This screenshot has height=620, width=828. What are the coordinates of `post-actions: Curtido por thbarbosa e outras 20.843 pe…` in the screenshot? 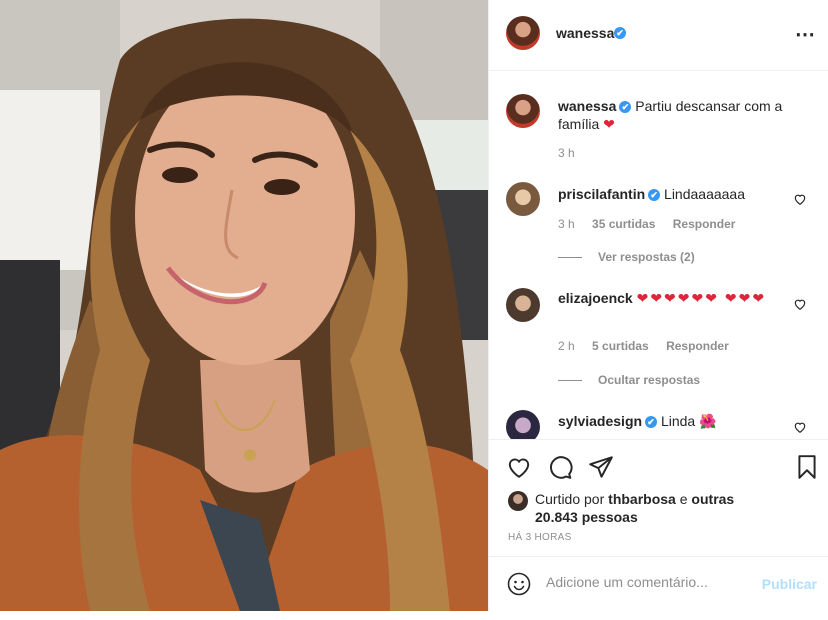 It's located at (658, 497).